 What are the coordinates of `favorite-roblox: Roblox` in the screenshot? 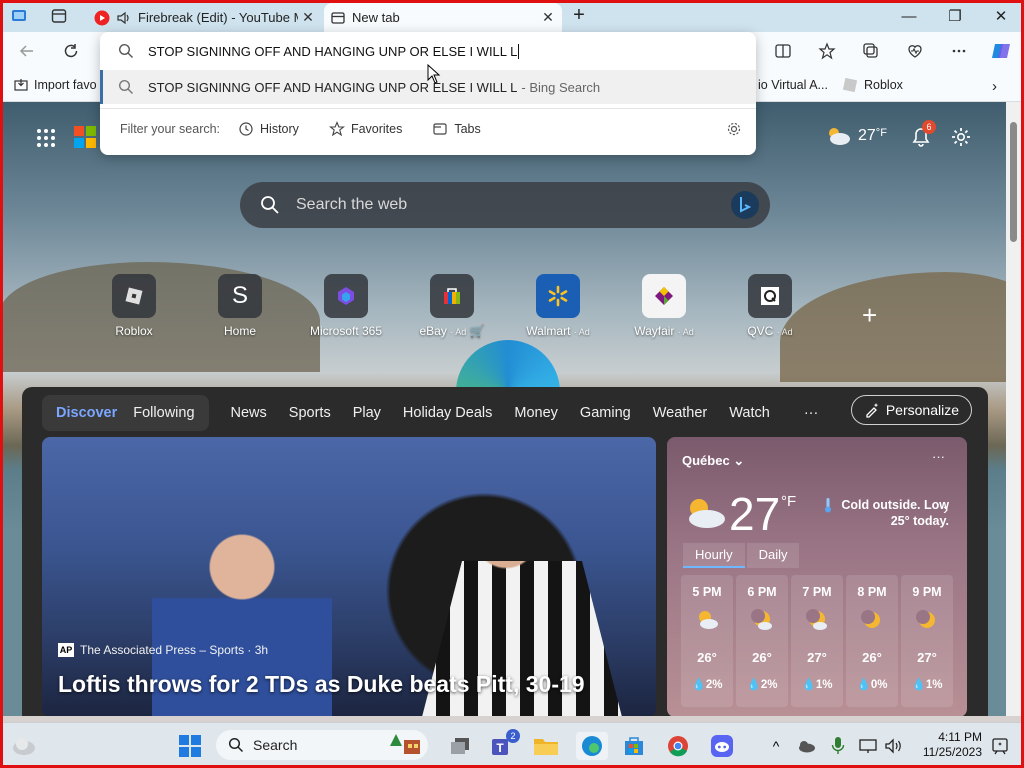 It's located at (872, 85).